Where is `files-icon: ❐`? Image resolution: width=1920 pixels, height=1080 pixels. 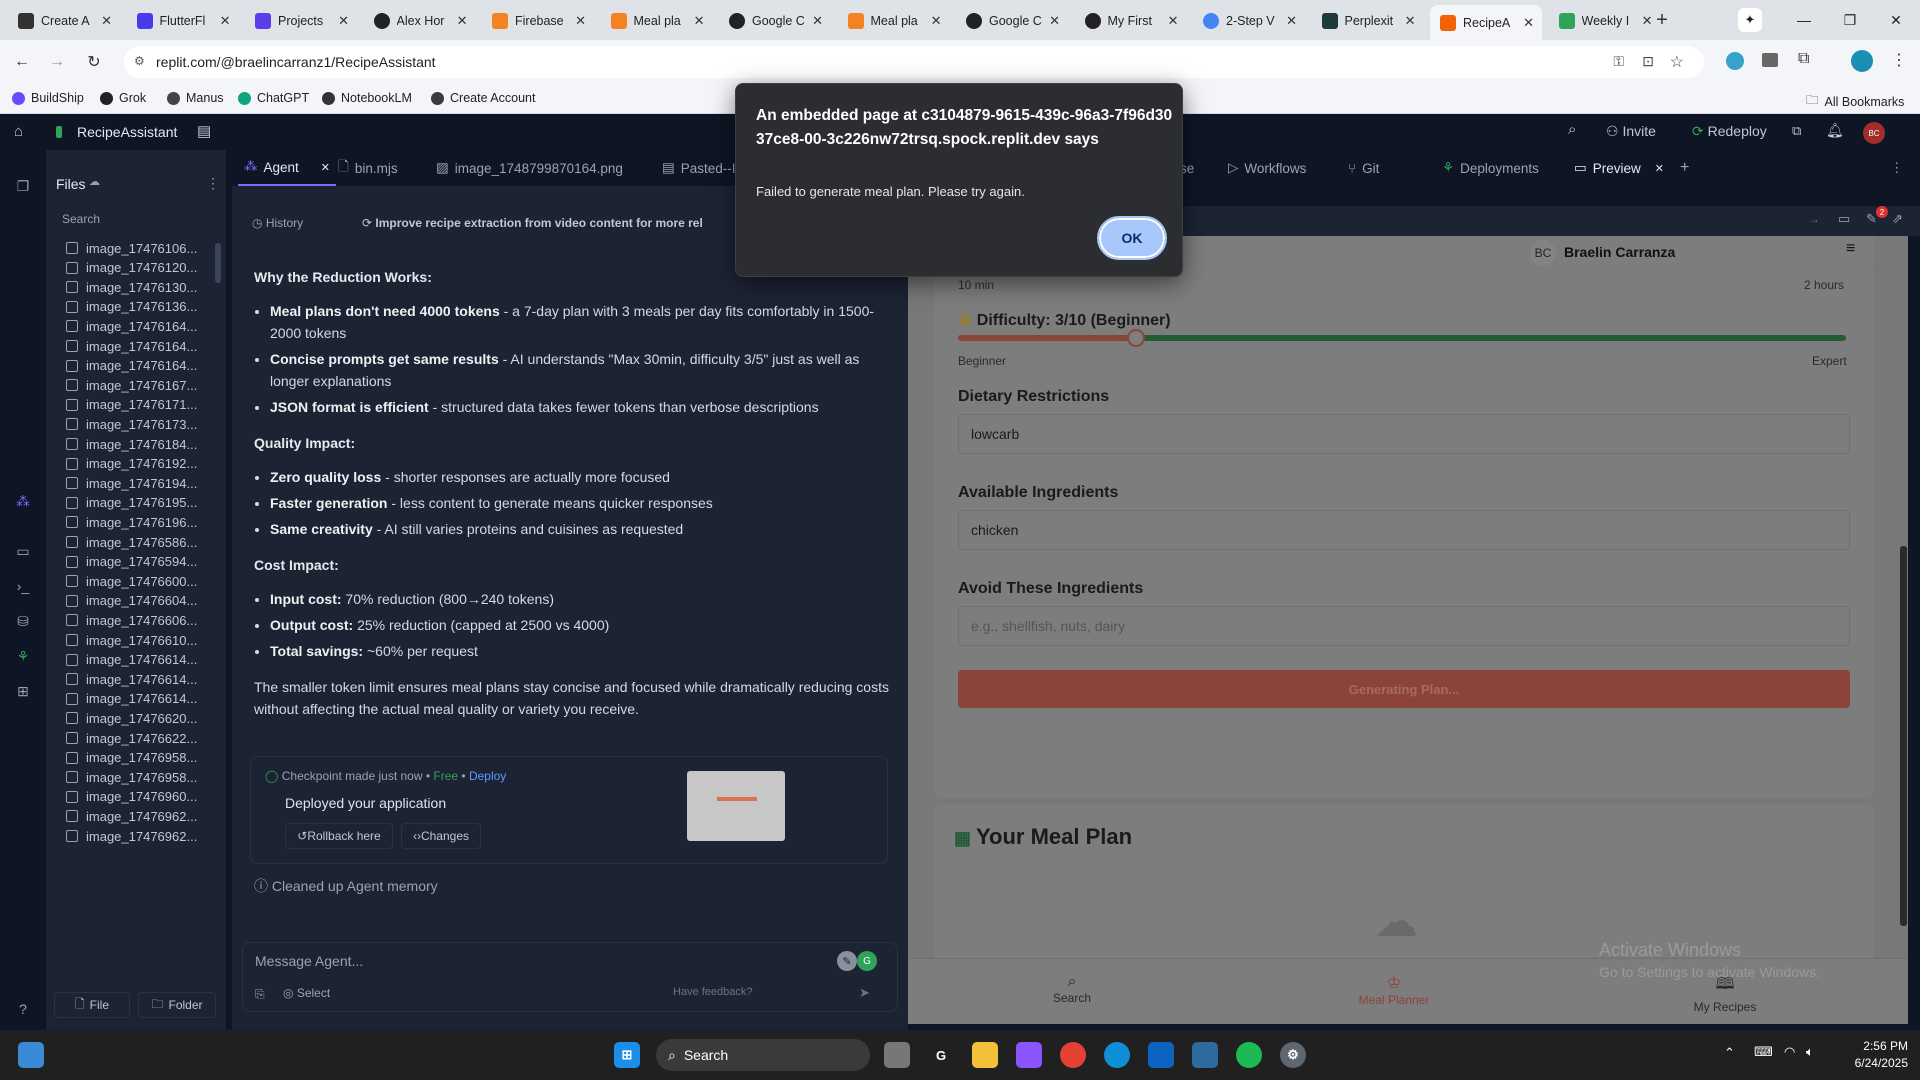 files-icon: ❐ is located at coordinates (23, 186).